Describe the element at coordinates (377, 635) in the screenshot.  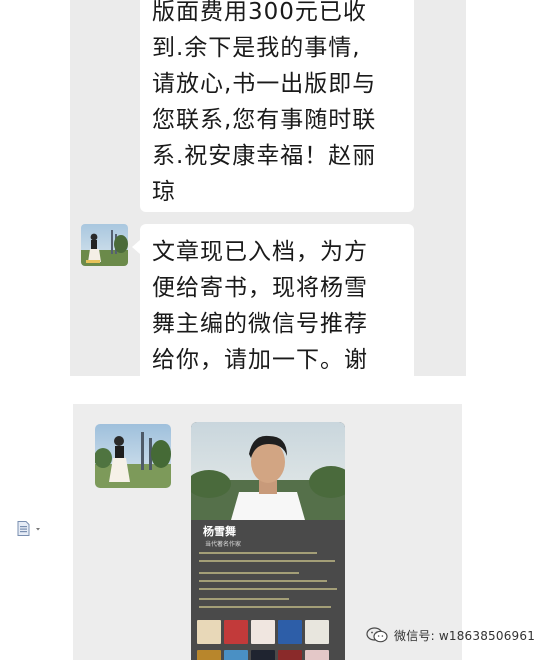
I see `wechat-public-icon` at that location.